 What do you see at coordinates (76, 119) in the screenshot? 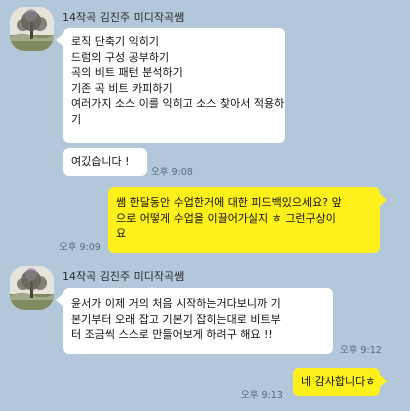
I see `message-line: 기` at bounding box center [76, 119].